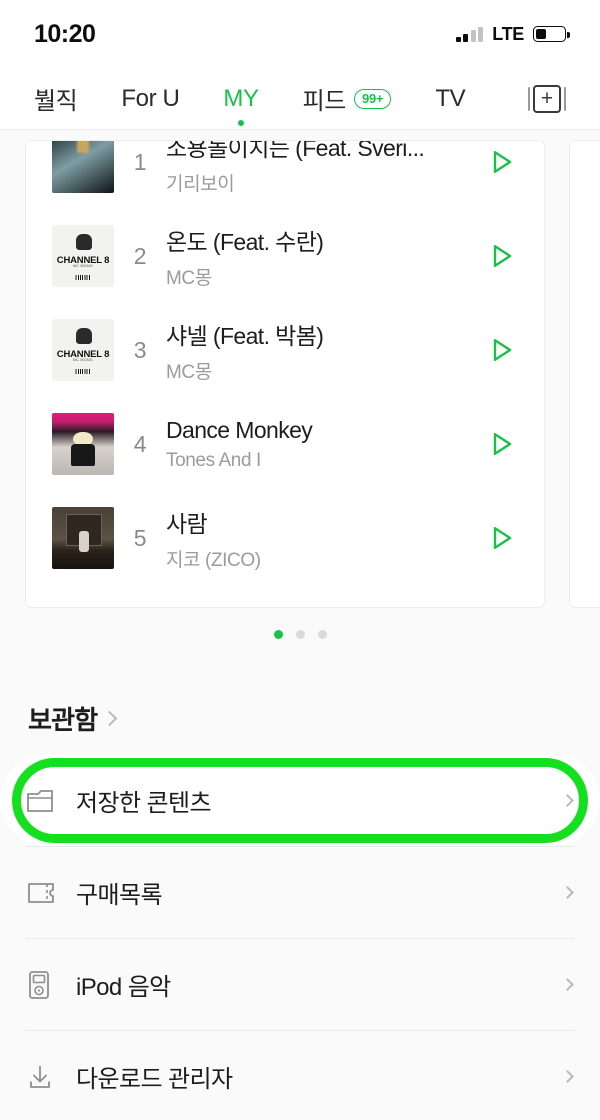 Image resolution: width=600 pixels, height=1120 pixels. Describe the element at coordinates (140, 349) in the screenshot. I see `song-rank: 3` at that location.